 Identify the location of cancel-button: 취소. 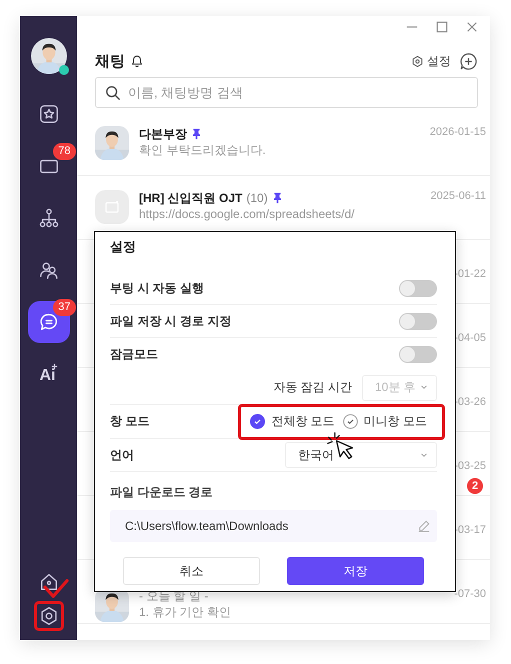
(191, 571).